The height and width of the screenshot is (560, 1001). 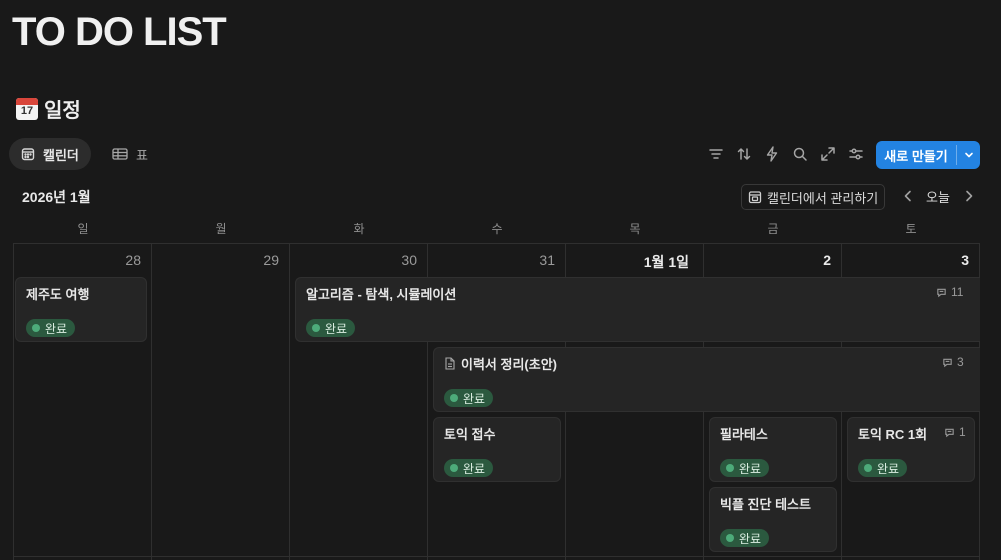 I want to click on event-title: 알고리즘 - 탐색, 시뮬레이션, so click(x=381, y=294).